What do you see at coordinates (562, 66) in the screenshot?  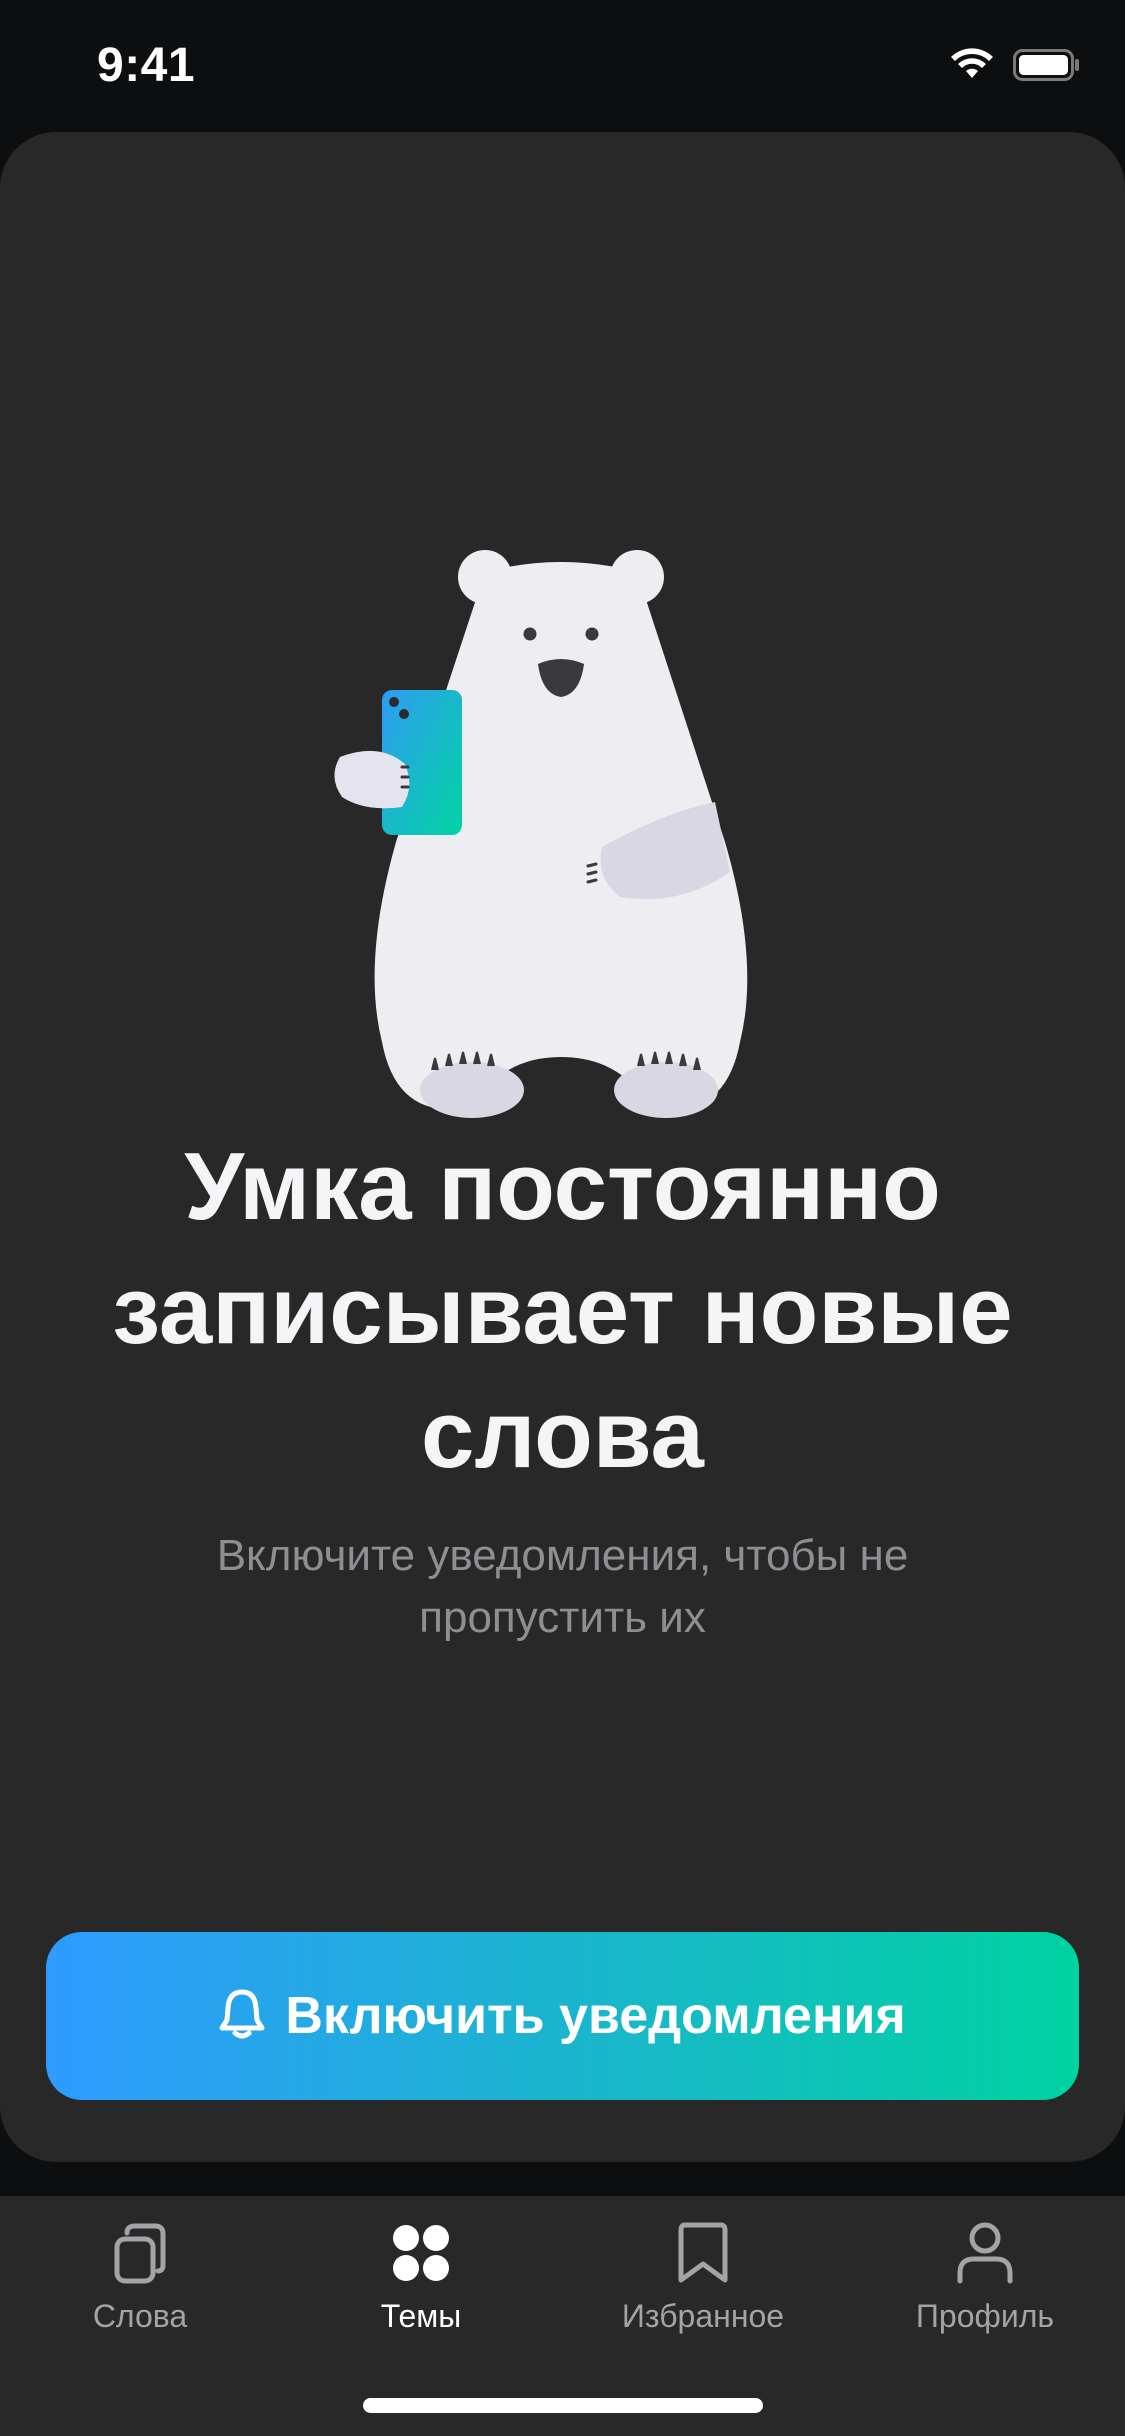 I see `status-bar: 9:41` at bounding box center [562, 66].